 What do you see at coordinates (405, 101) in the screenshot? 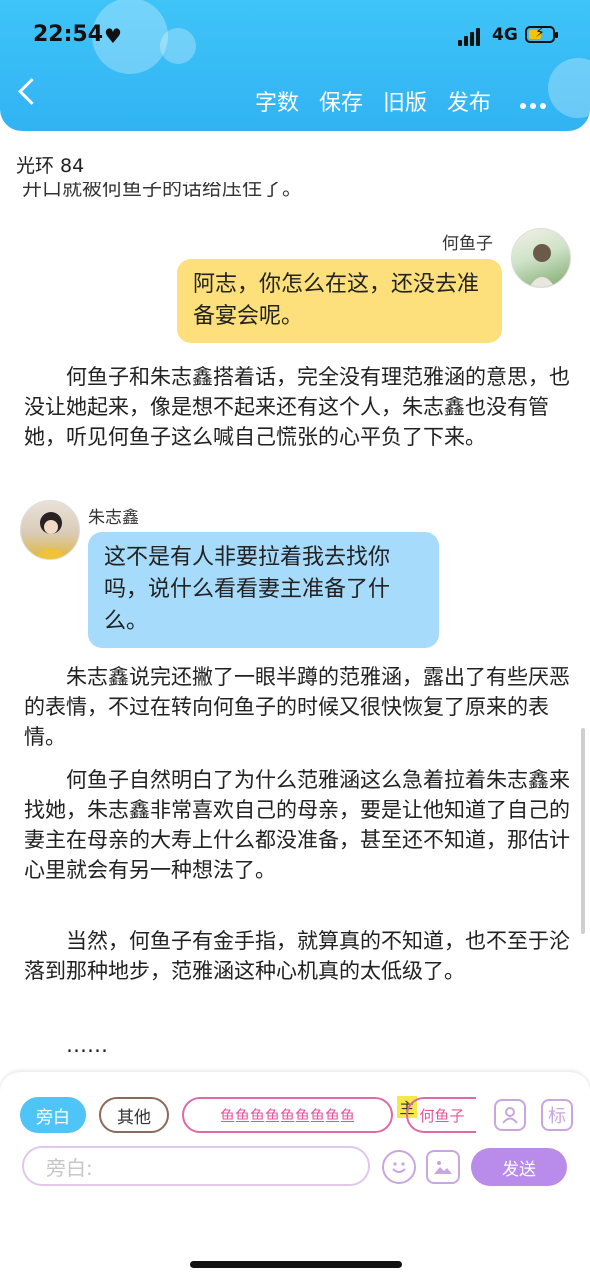
I see `old-version-button: 旧版` at bounding box center [405, 101].